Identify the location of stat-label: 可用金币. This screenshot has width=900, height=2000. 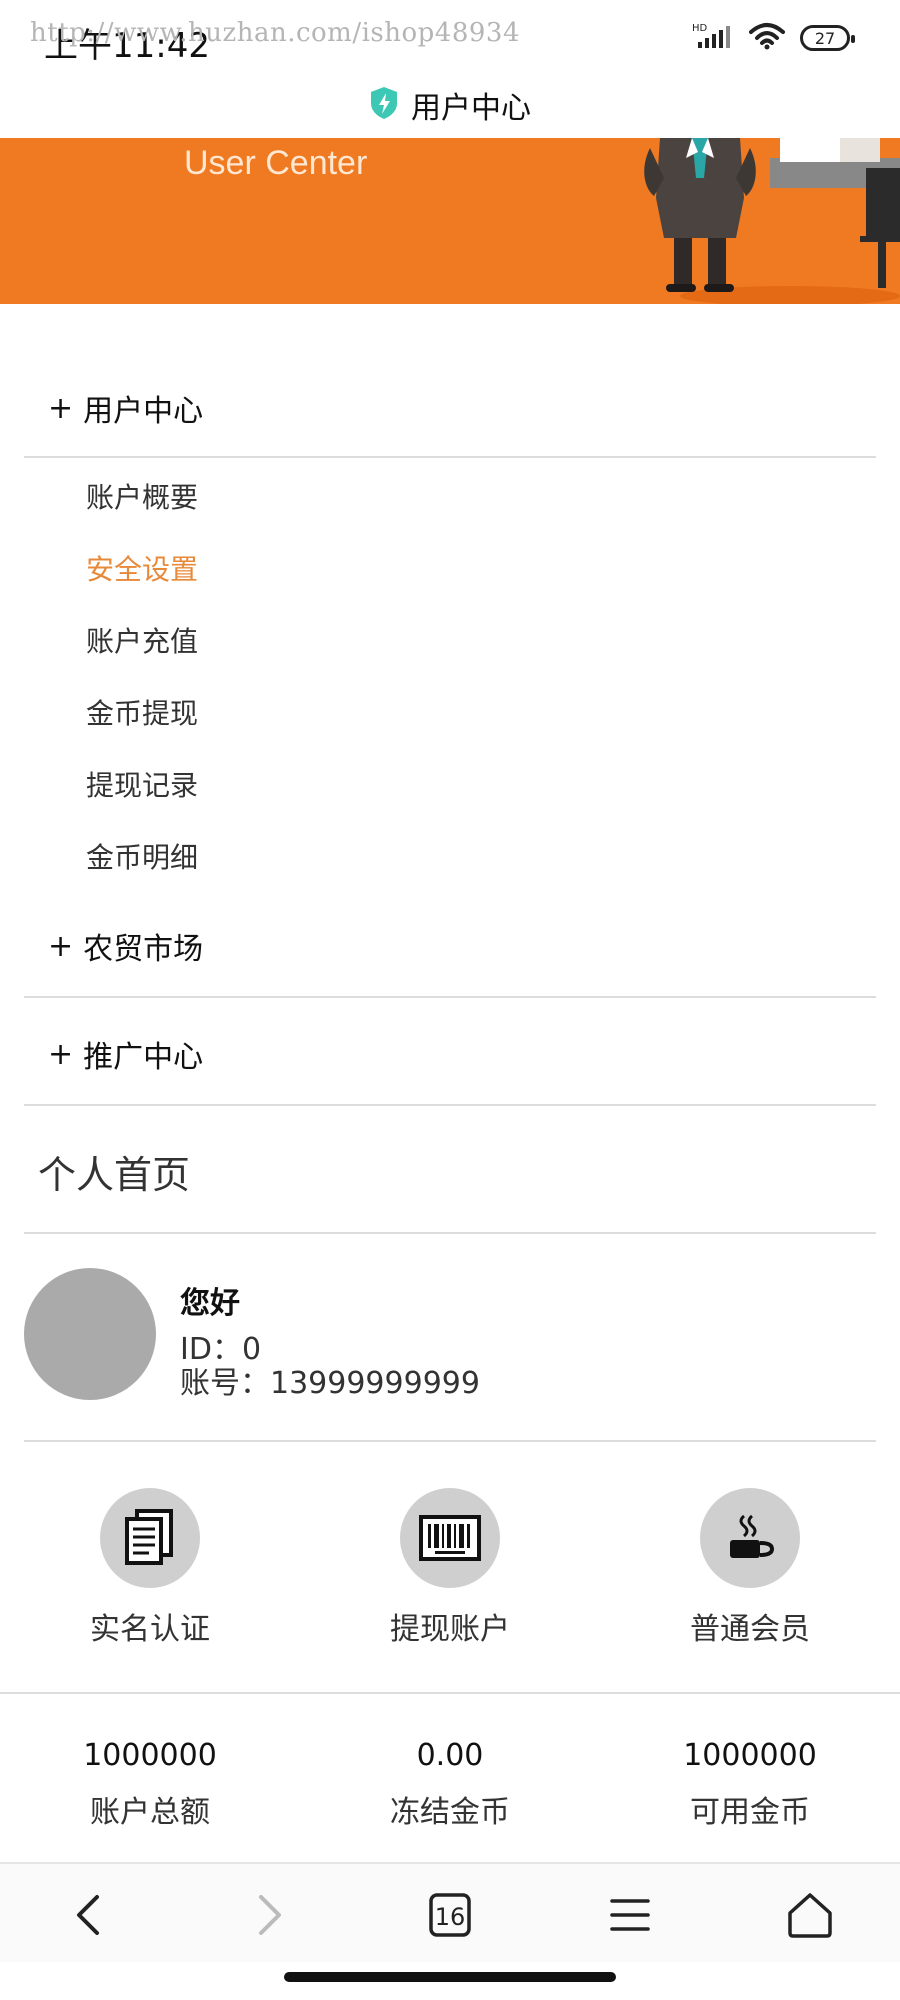
(750, 1812).